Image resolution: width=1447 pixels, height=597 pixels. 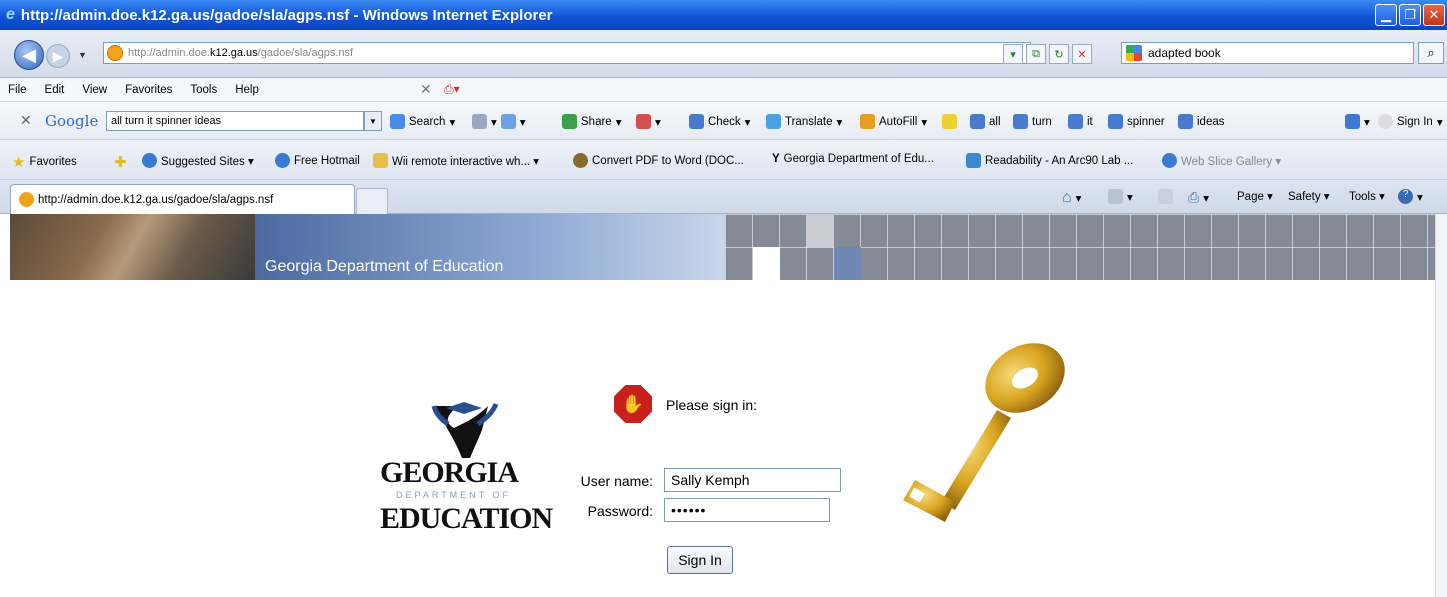 I want to click on maximize-button: ❐, so click(x=1410, y=15).